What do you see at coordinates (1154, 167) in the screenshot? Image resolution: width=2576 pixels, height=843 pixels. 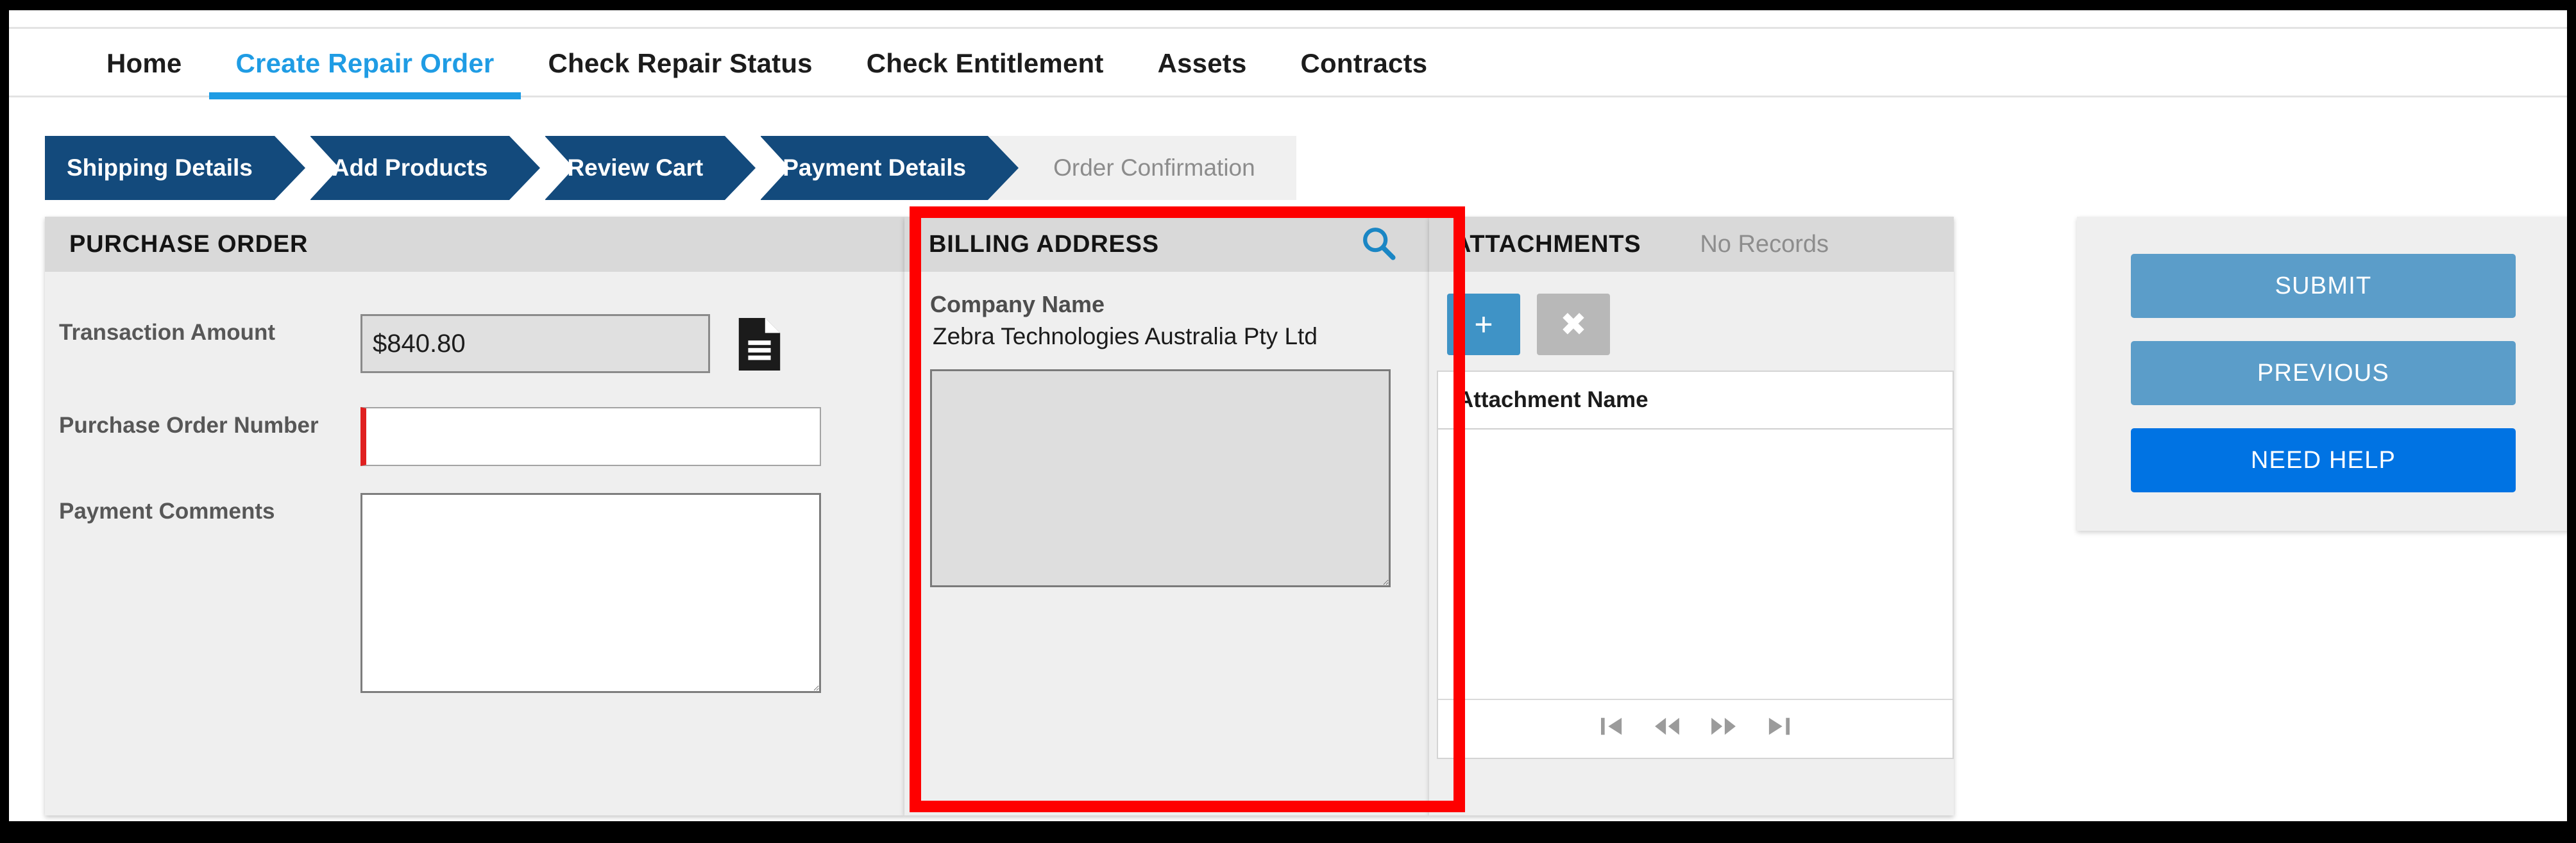 I see `step-label: Order Confirmation` at bounding box center [1154, 167].